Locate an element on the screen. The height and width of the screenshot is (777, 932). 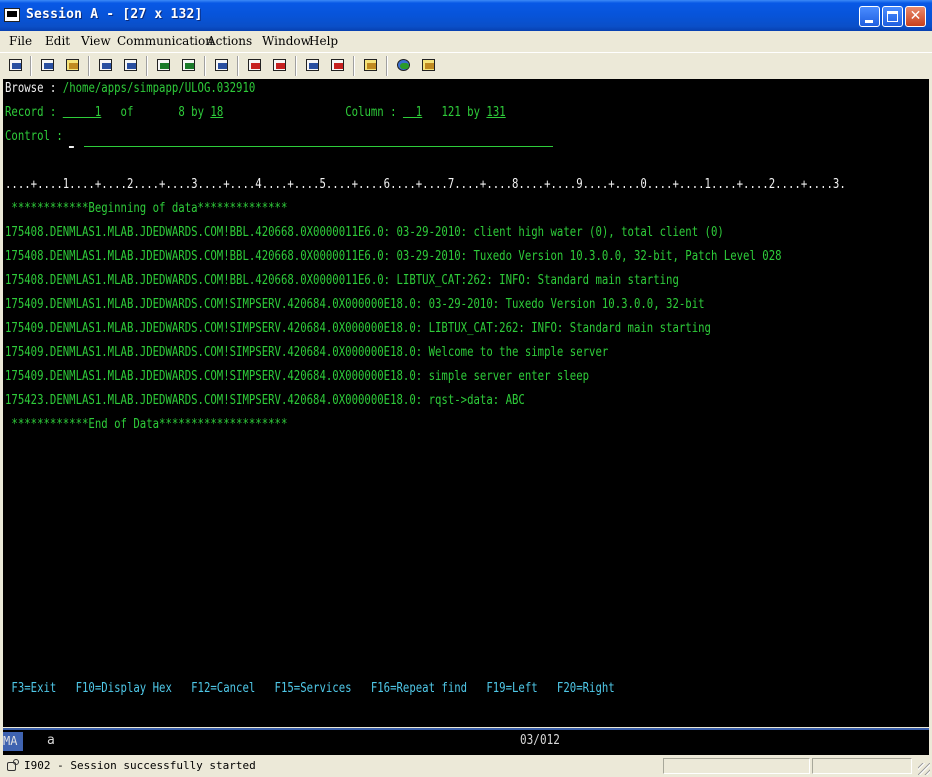
control-row: Control : is located at coordinates (40, 137).